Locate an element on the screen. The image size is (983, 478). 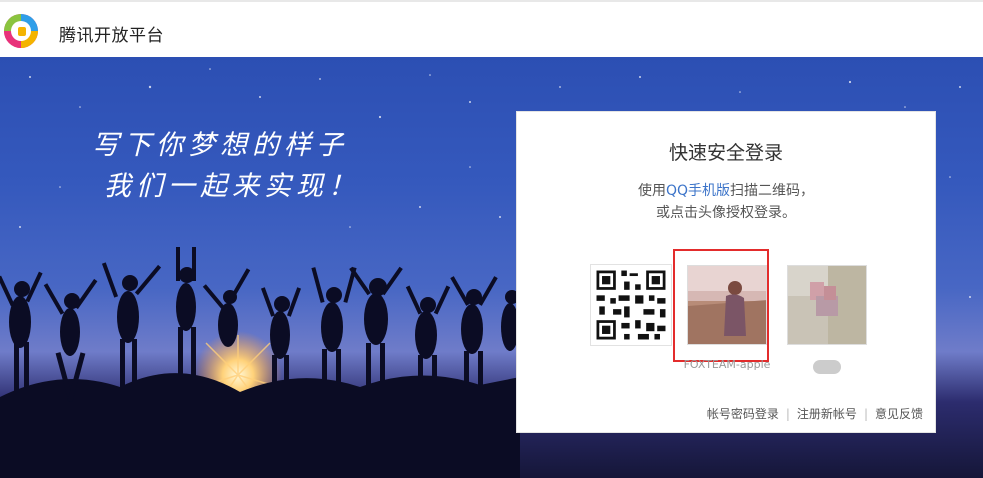
desc-prefix: 使用 is located at coordinates (651, 191).